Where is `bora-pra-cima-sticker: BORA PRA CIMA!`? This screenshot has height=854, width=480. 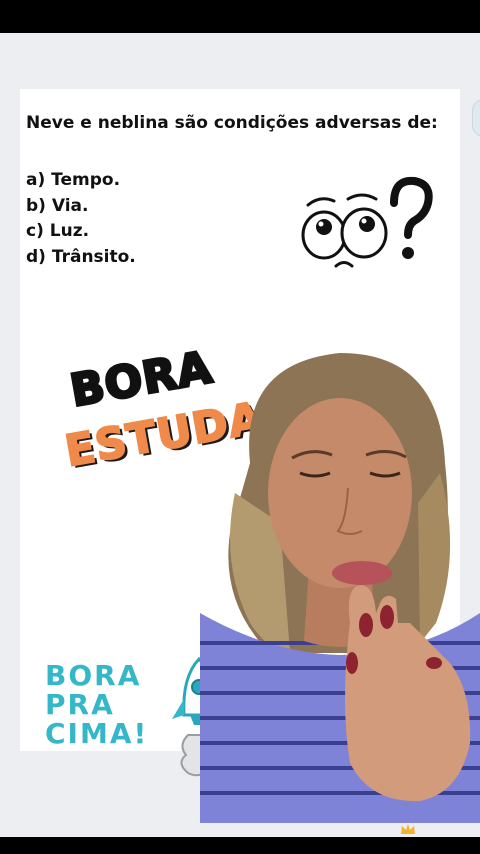
bora-pra-cima-sticker: BORA PRA CIMA! is located at coordinates (96, 704).